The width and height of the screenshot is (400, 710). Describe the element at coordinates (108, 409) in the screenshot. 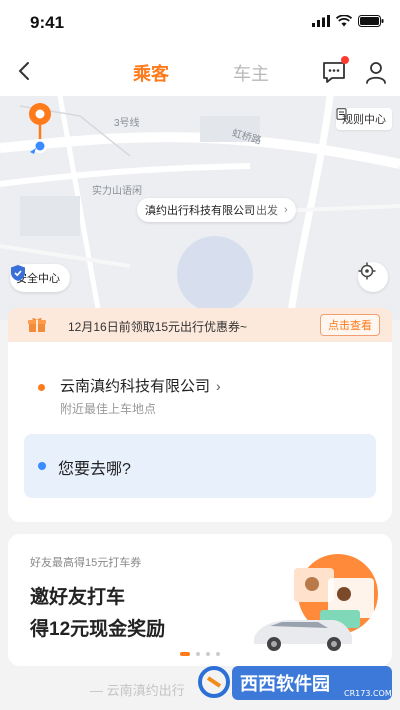

I see `start-location-hint: 附近最佳上车地点` at that location.